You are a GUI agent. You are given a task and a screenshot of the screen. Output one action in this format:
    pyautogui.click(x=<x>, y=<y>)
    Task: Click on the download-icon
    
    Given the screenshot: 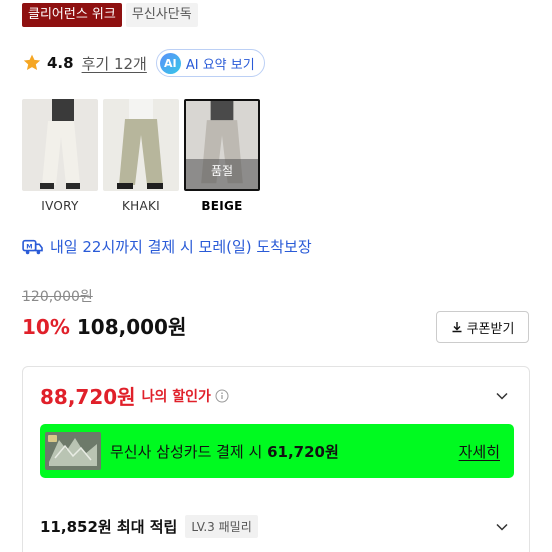 What is the action you would take?
    pyautogui.click(x=457, y=327)
    